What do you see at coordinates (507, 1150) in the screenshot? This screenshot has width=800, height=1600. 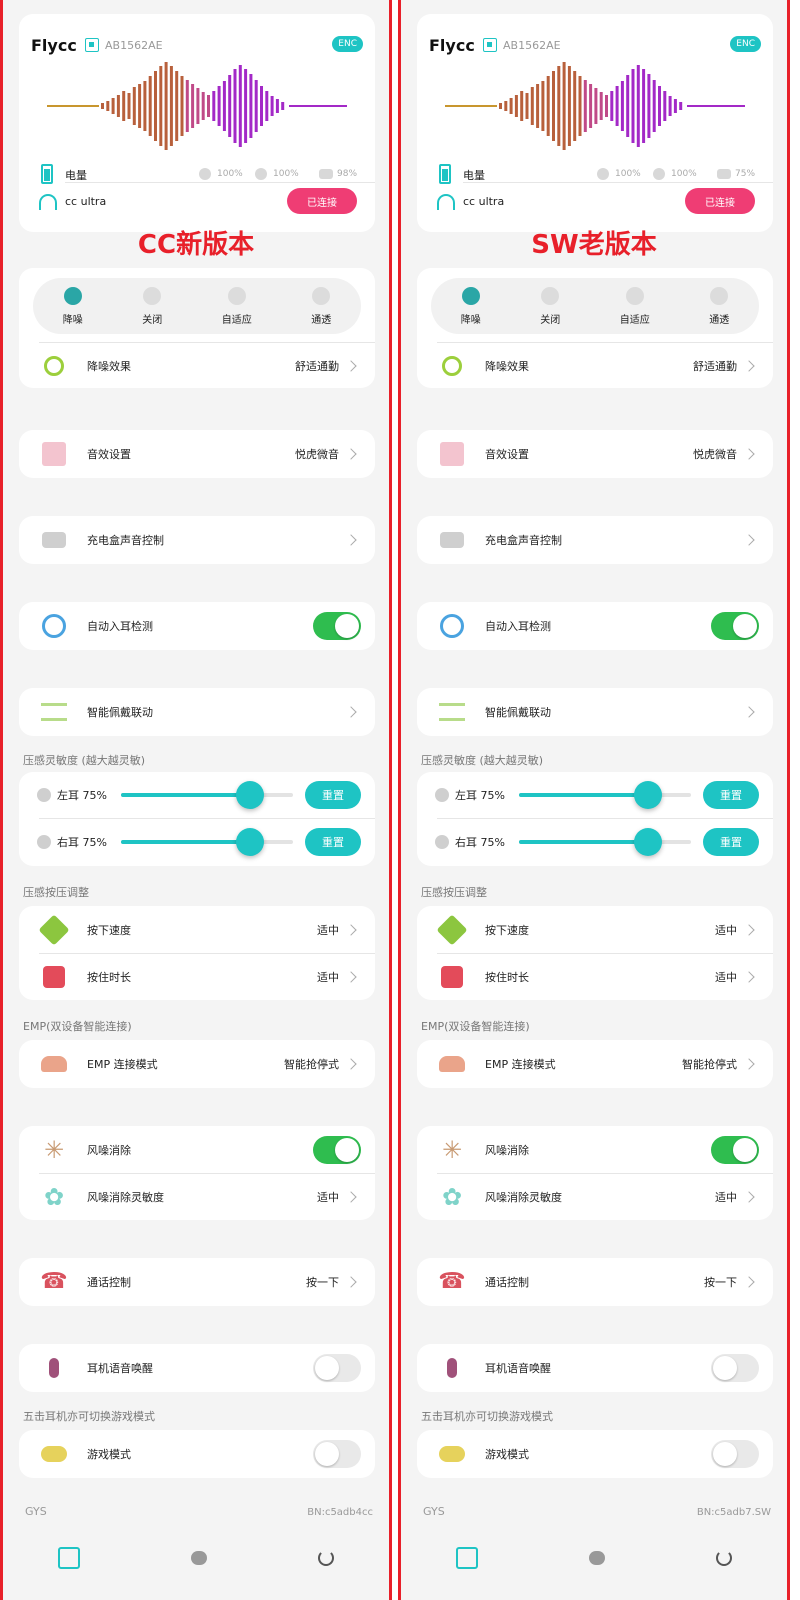 I see `wind-label: 风噪消除` at bounding box center [507, 1150].